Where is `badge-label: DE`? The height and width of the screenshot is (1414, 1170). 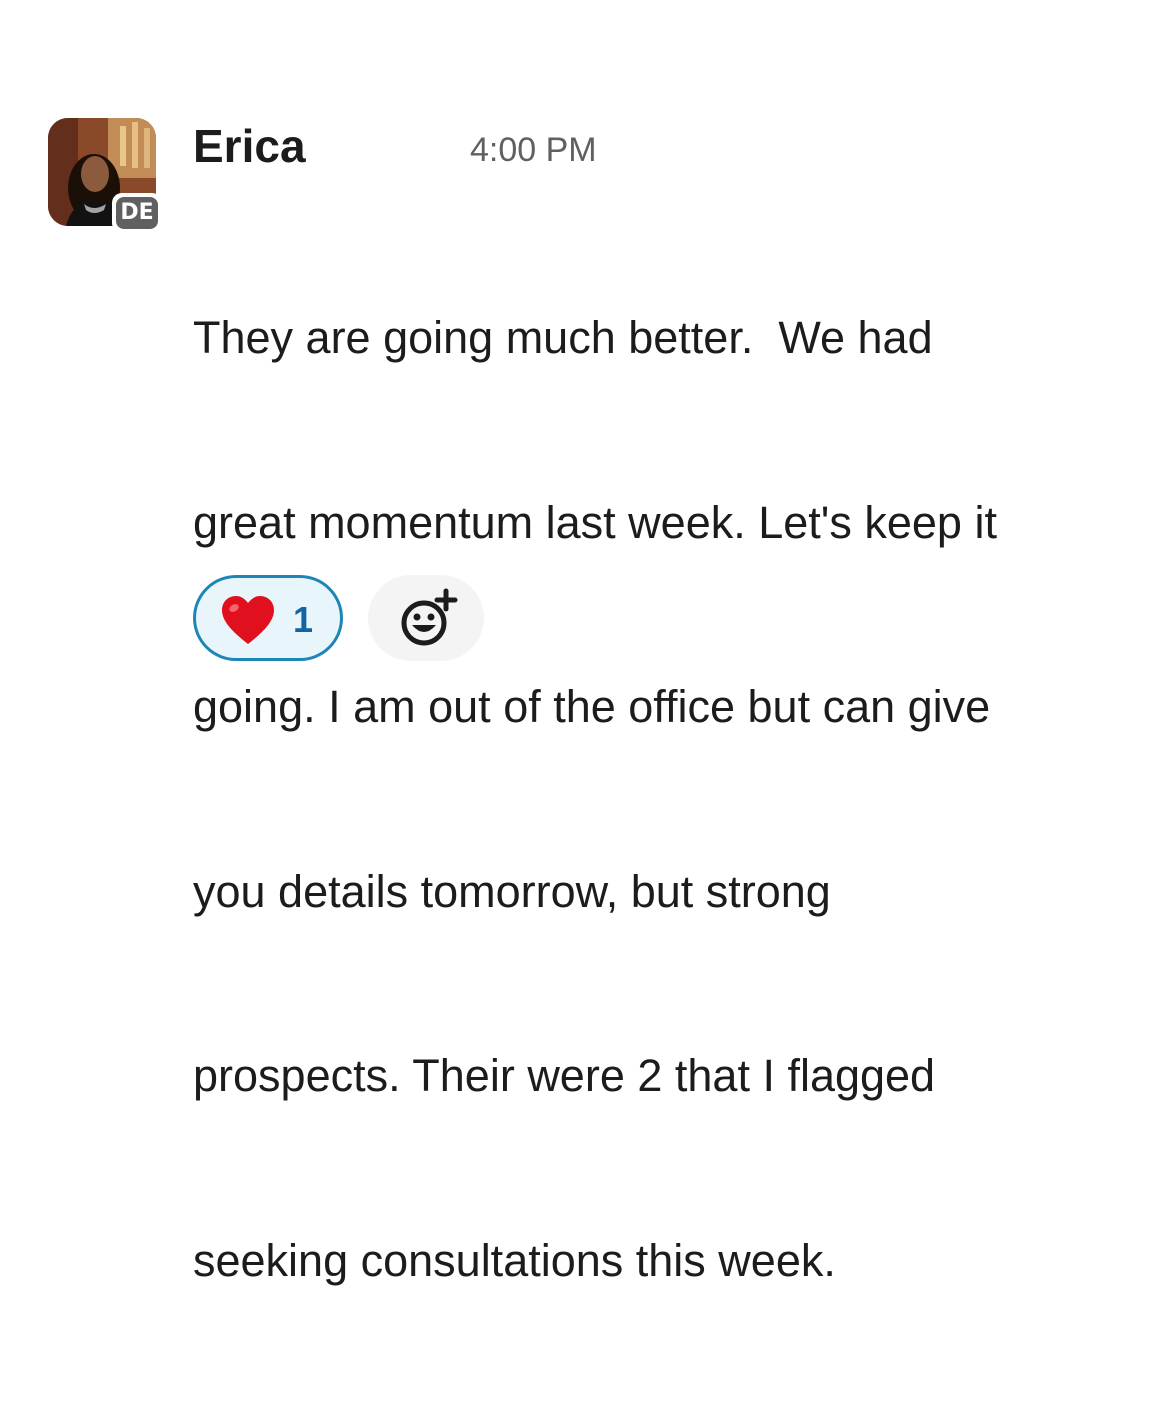
badge-label: DE is located at coordinates (137, 213).